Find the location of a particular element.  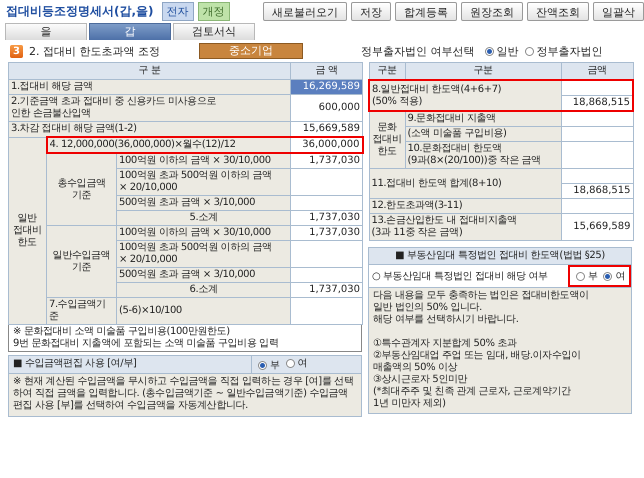

amount-cell: 36,000,000 is located at coordinates (326, 145).